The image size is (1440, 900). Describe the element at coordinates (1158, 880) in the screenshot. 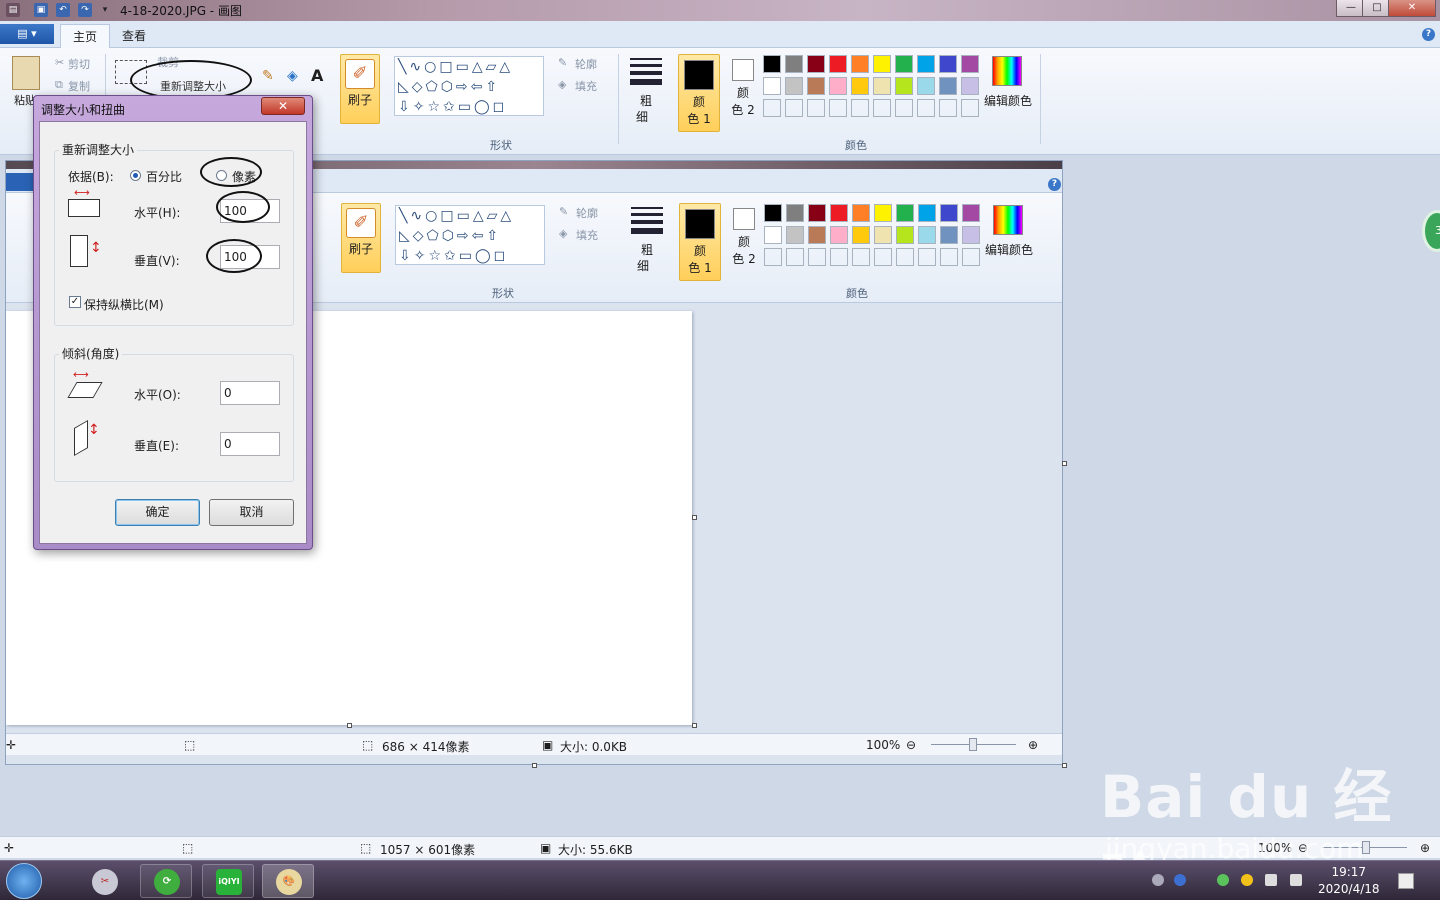

I see `keyboard-icon` at that location.